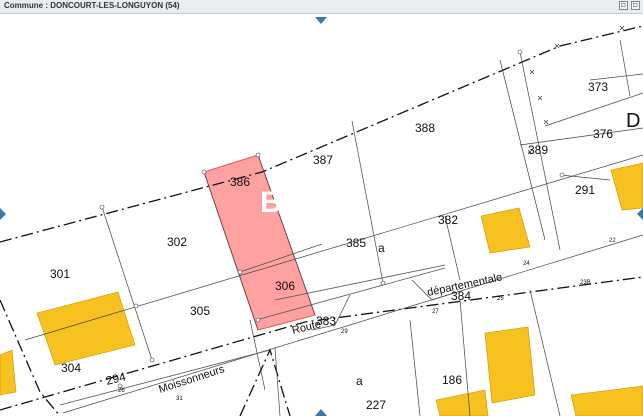 The image size is (643, 416). I want to click on parcel-label-302: 302, so click(177, 242).